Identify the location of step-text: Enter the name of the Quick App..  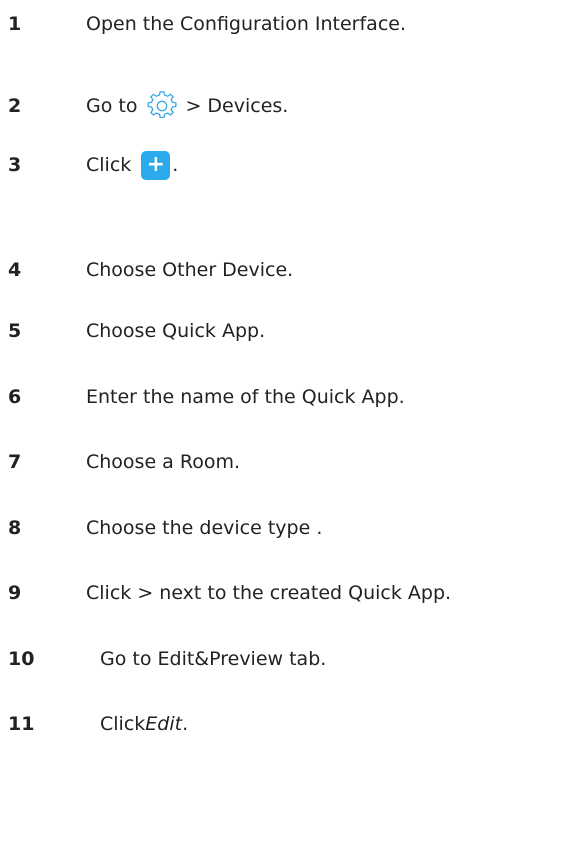
(245, 397).